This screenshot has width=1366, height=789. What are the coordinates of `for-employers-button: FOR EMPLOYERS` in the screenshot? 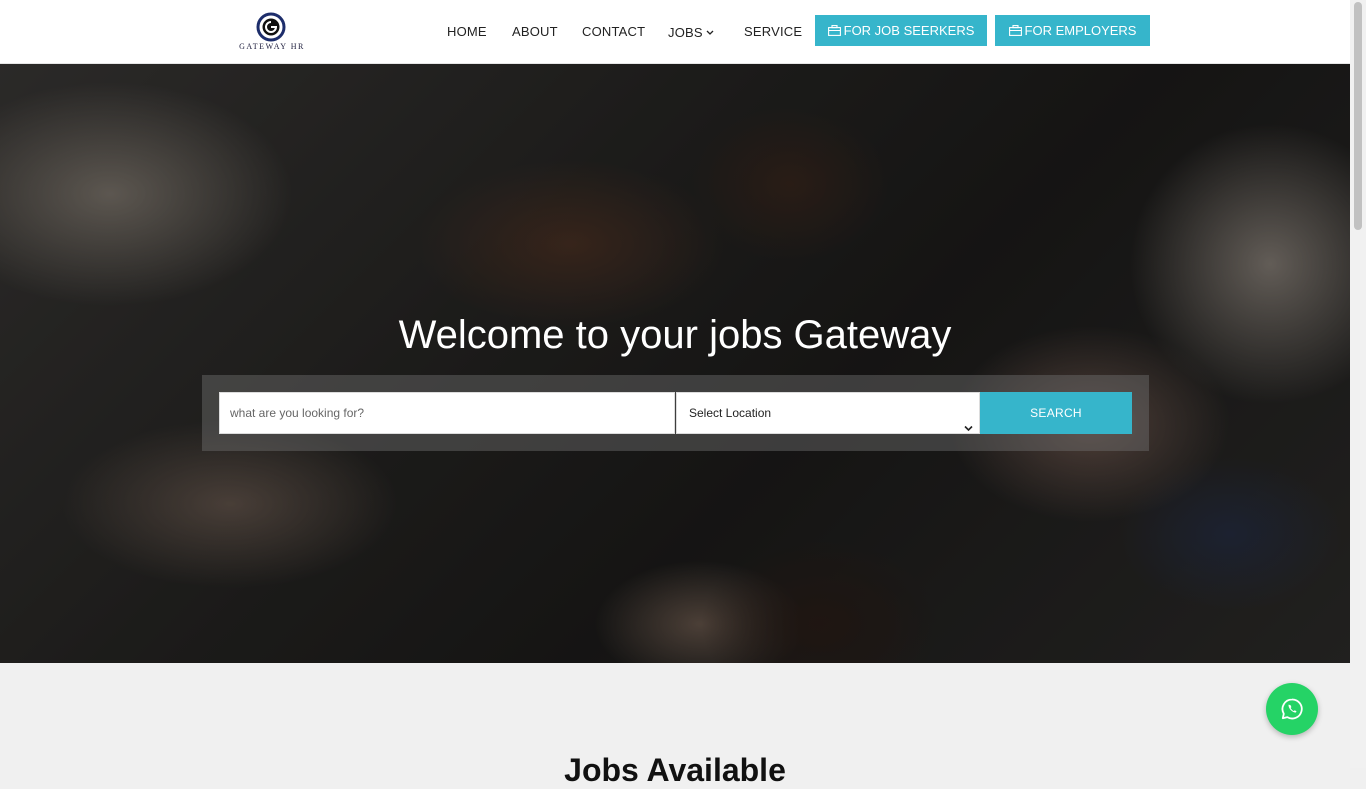 It's located at (1072, 30).